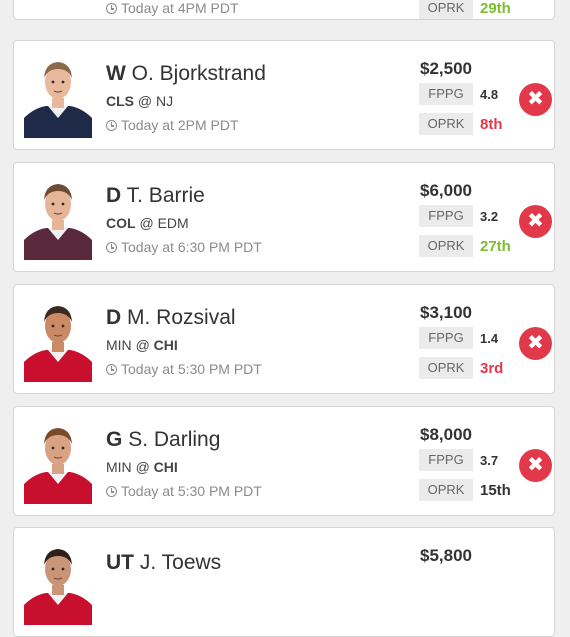 This screenshot has height=637, width=570. What do you see at coordinates (173, 223) in the screenshot?
I see `opponent-abbr: EDM` at bounding box center [173, 223].